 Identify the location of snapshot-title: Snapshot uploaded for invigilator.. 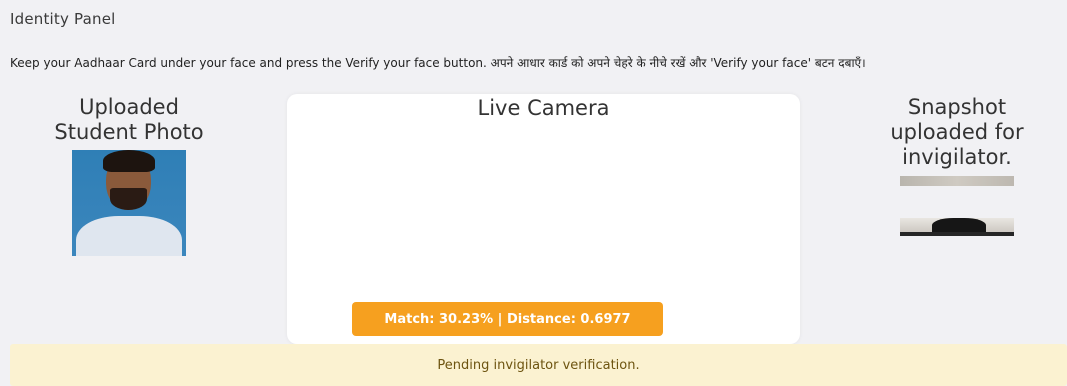
(957, 132).